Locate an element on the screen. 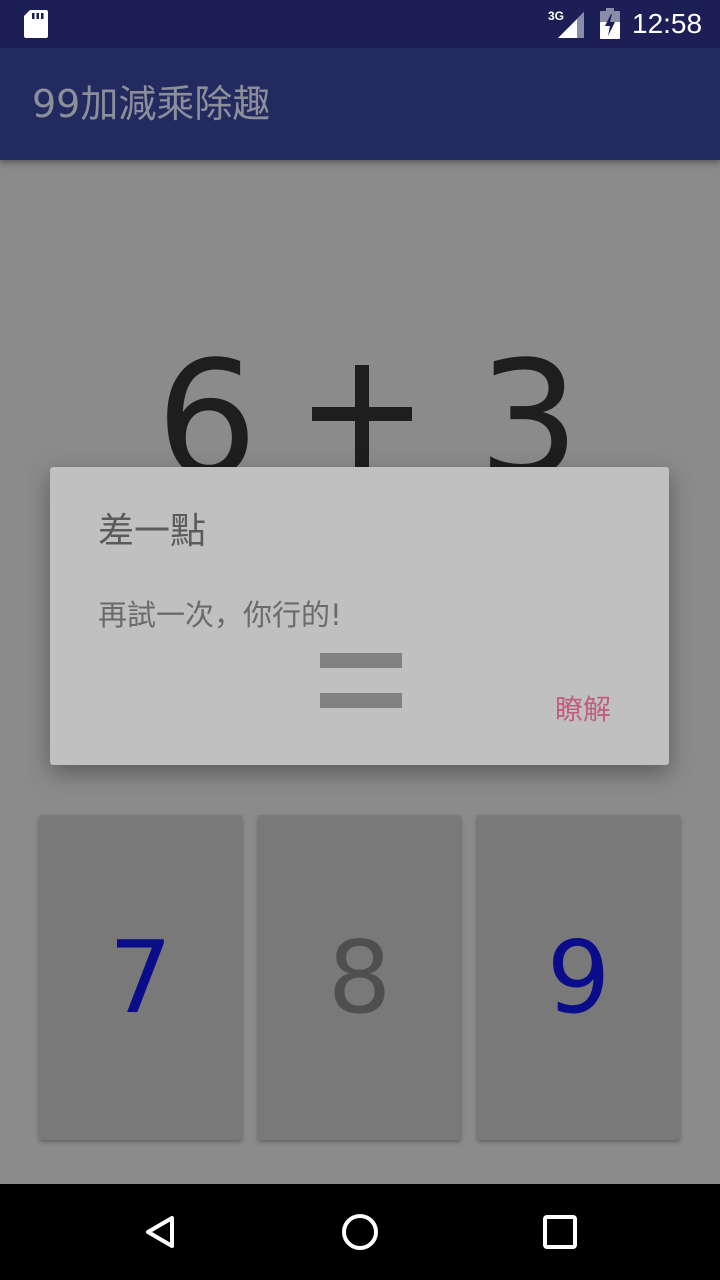 Image resolution: width=720 pixels, height=1280 pixels. app-title: 99加減乘除趣 is located at coordinates (151, 104).